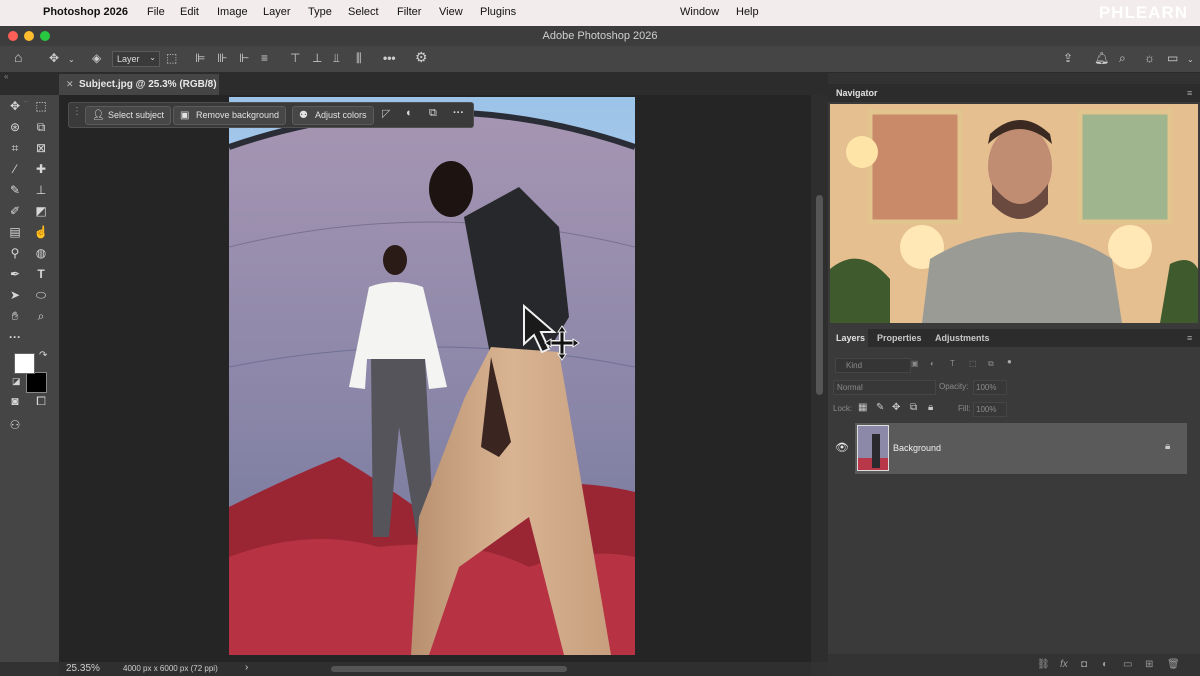  I want to click on horizontal-scroll-thumb, so click(449, 669).